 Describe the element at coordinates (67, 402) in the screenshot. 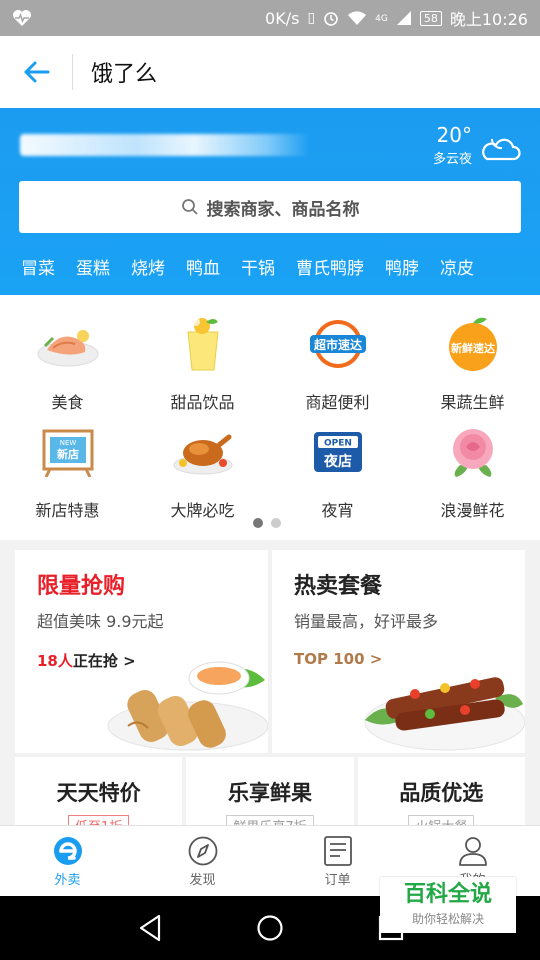

I see `category-label: 美食` at that location.